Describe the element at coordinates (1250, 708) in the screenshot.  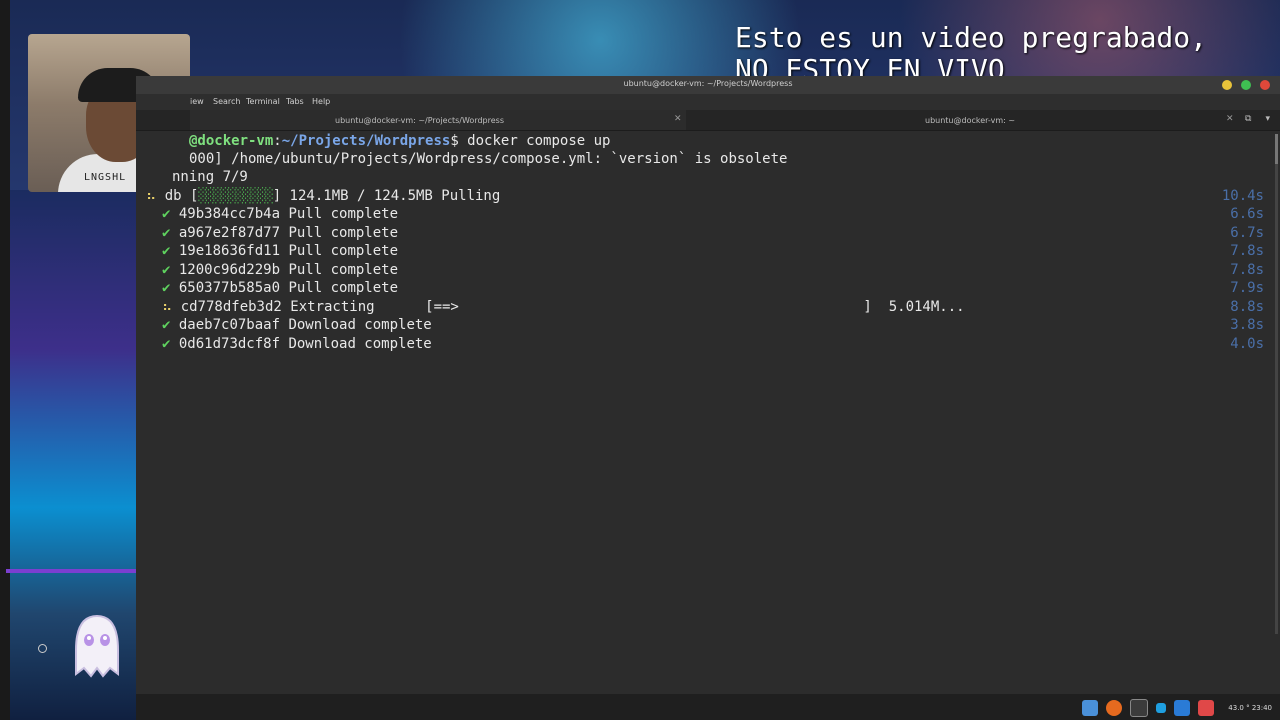
I see `clock: 43.0 ° 23:40` at that location.